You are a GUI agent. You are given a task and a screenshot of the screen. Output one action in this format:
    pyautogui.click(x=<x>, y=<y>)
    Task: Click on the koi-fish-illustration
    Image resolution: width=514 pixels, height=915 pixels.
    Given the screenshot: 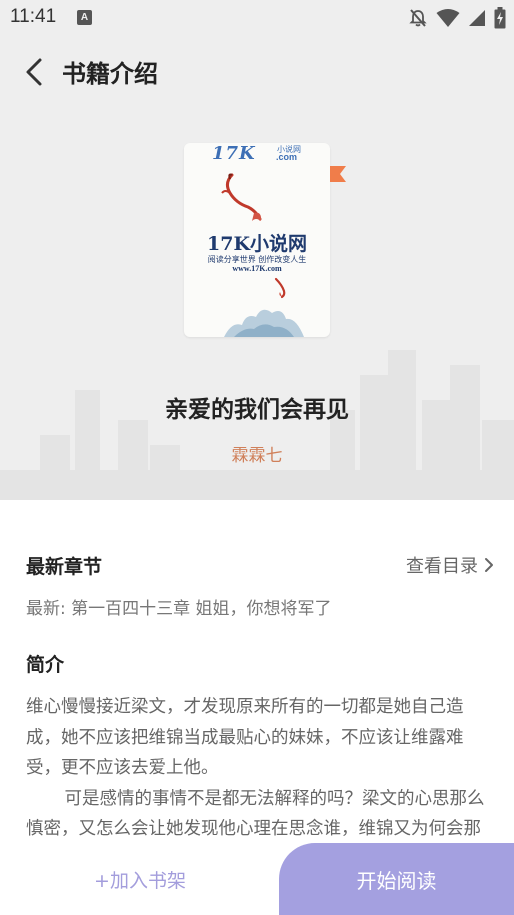 What is the action you would take?
    pyautogui.click(x=241, y=197)
    